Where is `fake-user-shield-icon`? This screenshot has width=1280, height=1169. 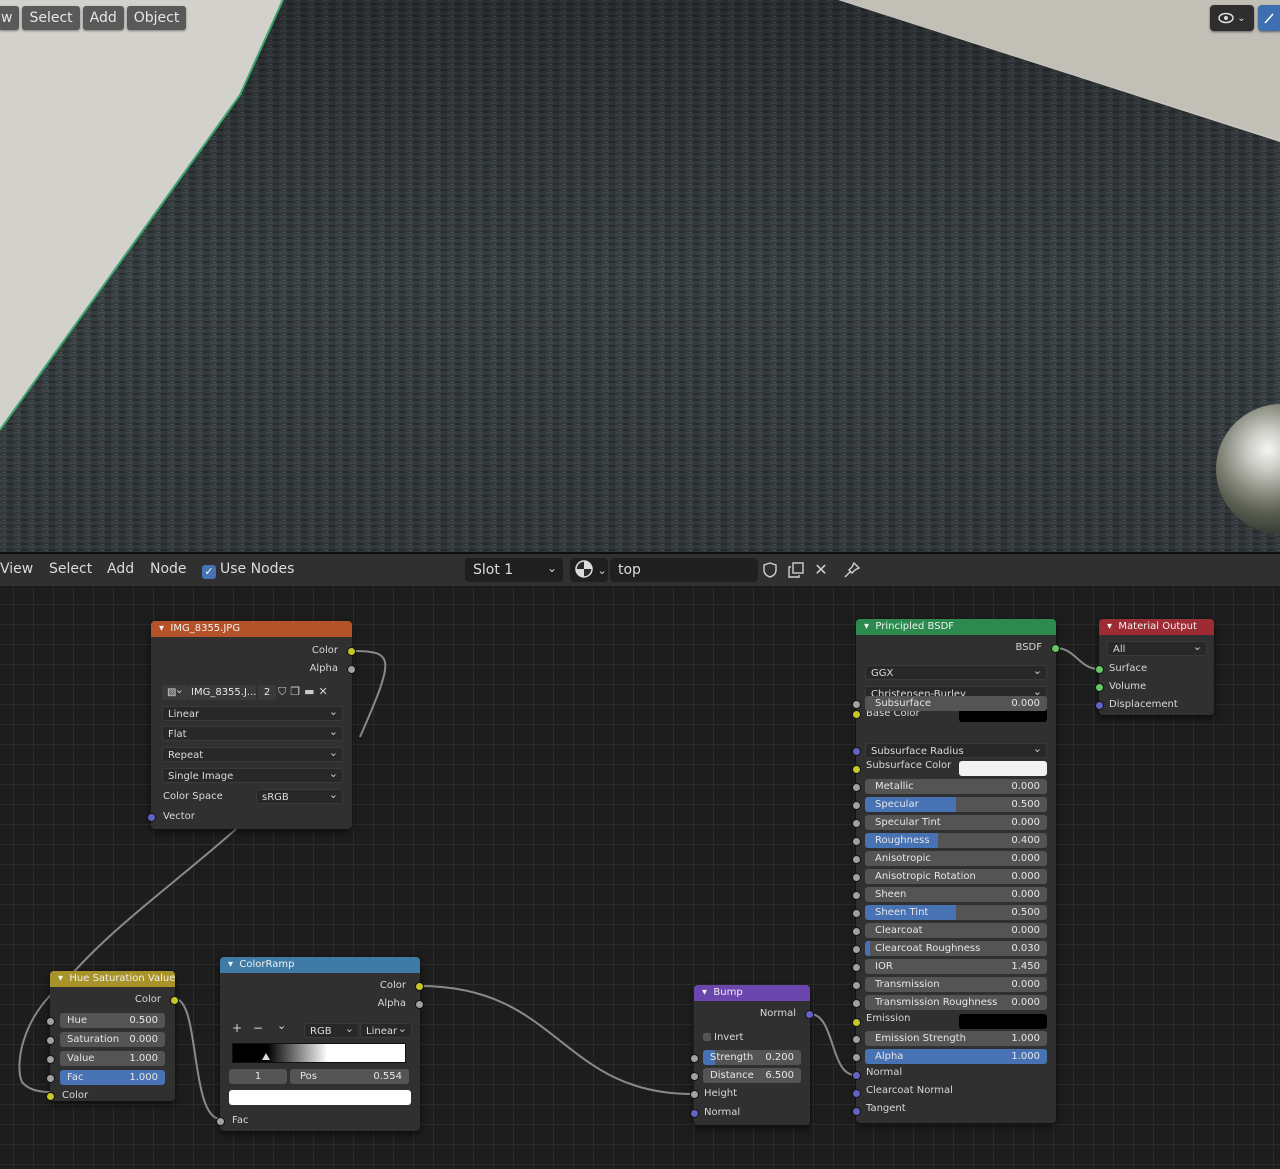
fake-user-shield-icon is located at coordinates (770, 570).